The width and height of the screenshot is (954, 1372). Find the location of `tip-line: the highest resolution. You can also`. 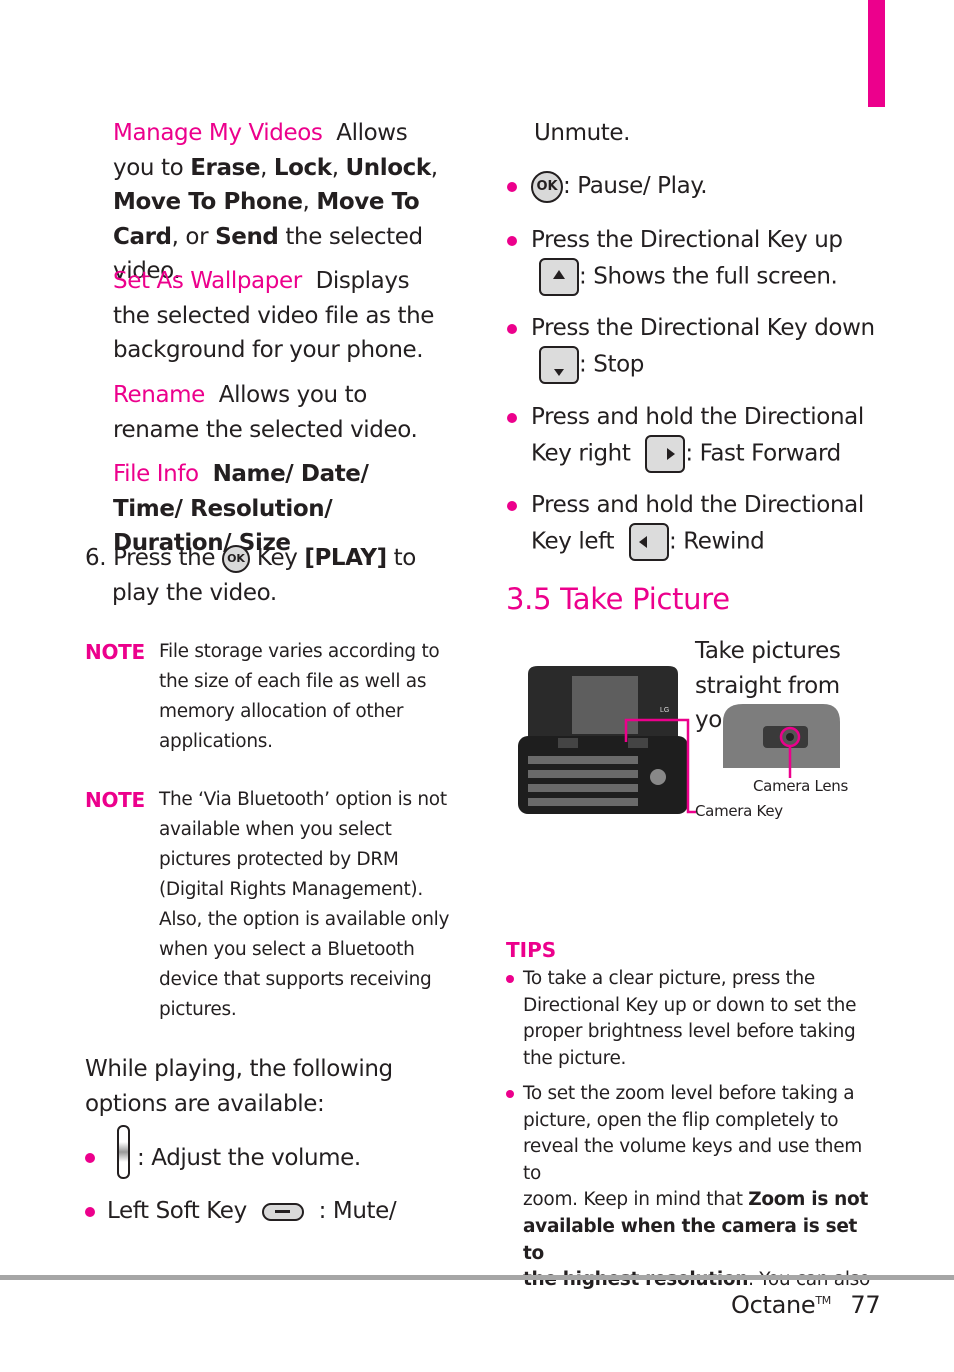

tip-line: the highest resolution. You can also is located at coordinates (699, 1280).